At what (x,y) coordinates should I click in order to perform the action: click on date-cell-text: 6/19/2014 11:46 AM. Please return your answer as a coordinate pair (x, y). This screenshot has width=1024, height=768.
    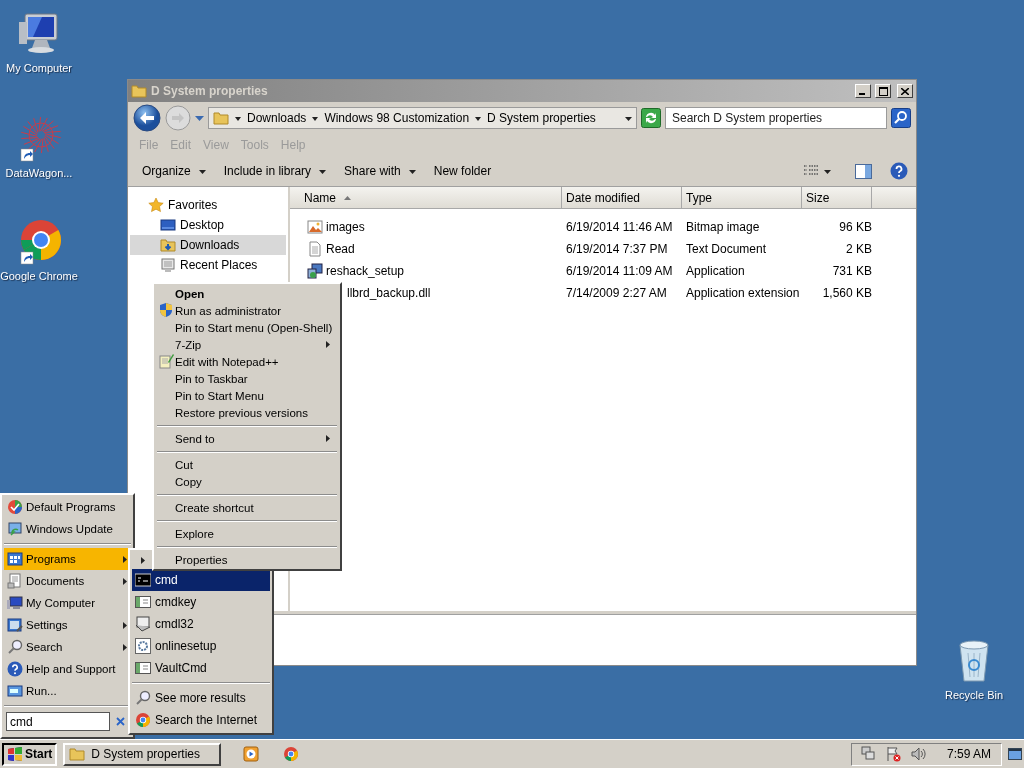
    Looking at the image, I should click on (619, 227).